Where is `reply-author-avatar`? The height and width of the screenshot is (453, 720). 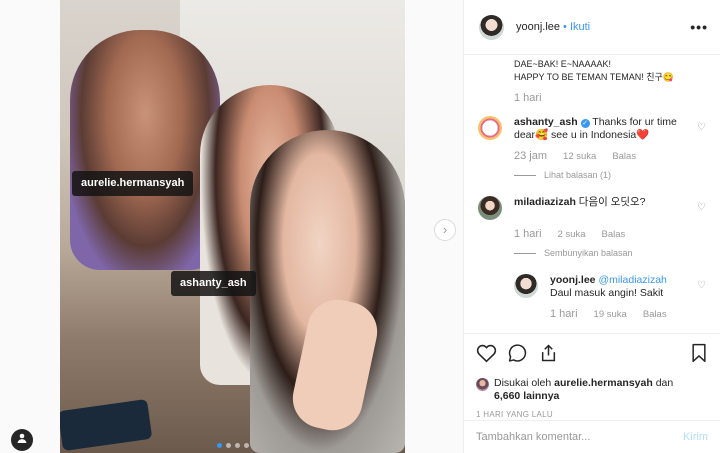 reply-author-avatar is located at coordinates (526, 286).